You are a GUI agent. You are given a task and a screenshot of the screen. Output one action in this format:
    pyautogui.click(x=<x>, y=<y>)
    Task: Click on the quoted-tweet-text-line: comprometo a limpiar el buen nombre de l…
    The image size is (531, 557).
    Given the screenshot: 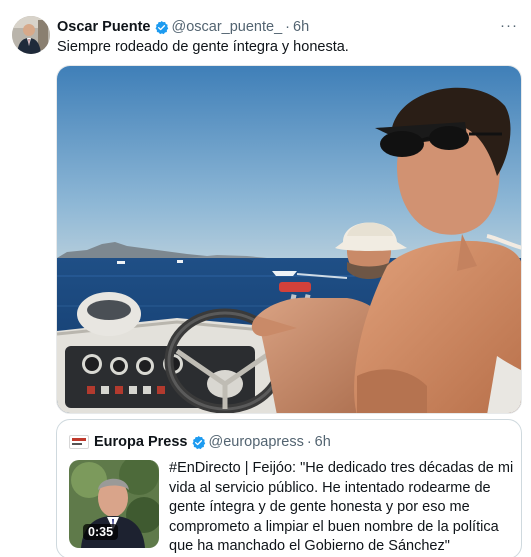 What is the action you would take?
    pyautogui.click(x=334, y=526)
    